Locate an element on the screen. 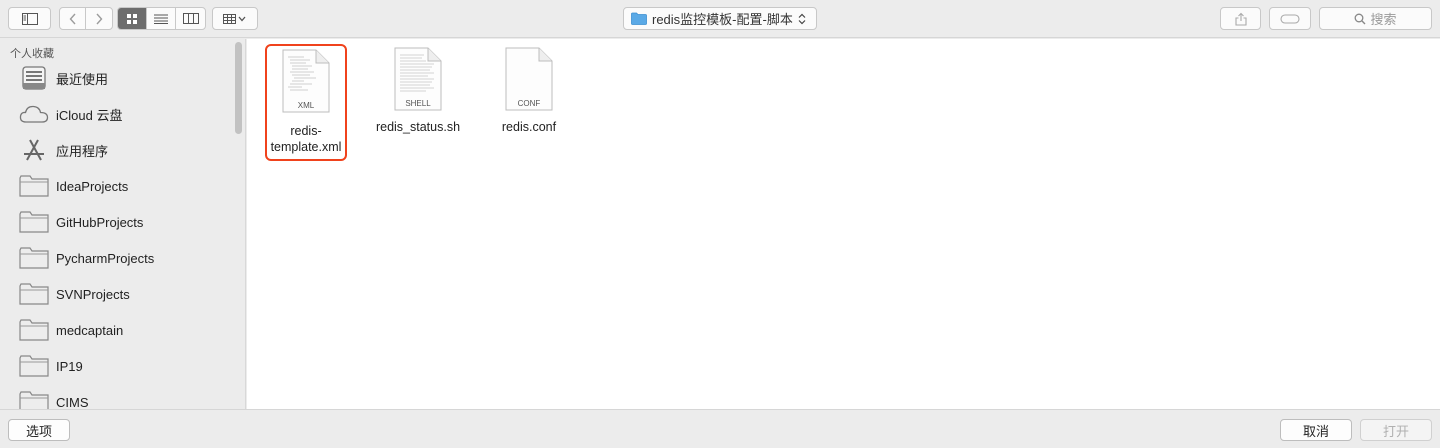 The width and height of the screenshot is (1440, 448). sidebar-item-icloud: iCloud 云盘 is located at coordinates (115, 114).